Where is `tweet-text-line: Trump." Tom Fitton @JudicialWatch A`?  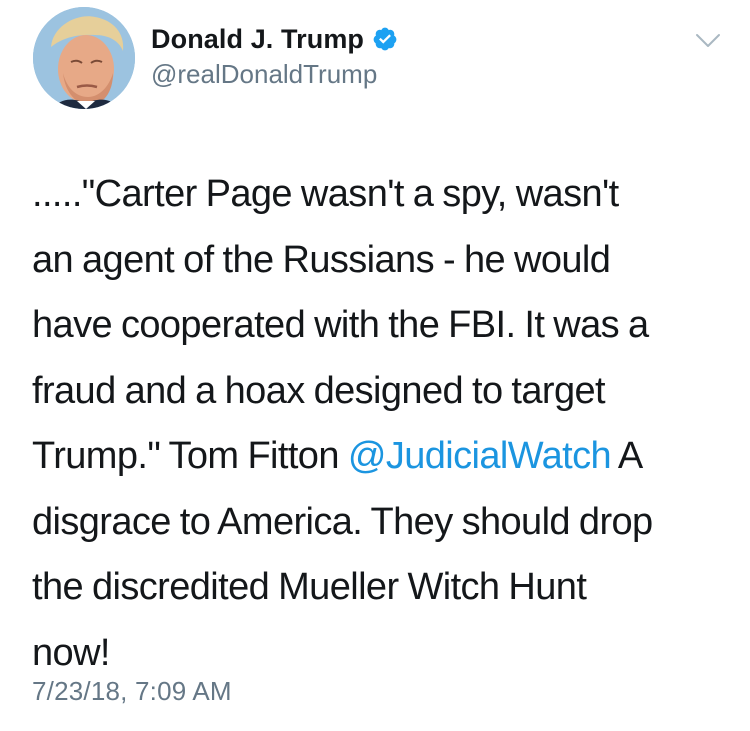
tweet-text-line: Trump." Tom Fitton @JudicialWatch A is located at coordinates (382, 457).